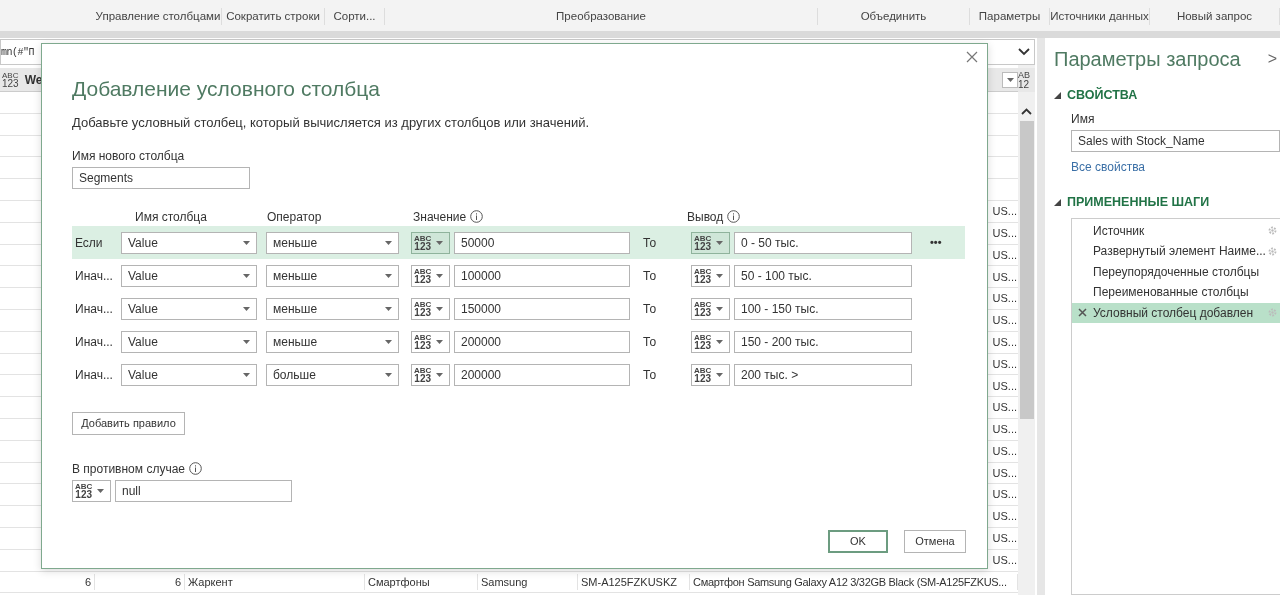 This screenshot has height=595, width=1280. I want to click on type-icon: AB 12, so click(1026, 80).